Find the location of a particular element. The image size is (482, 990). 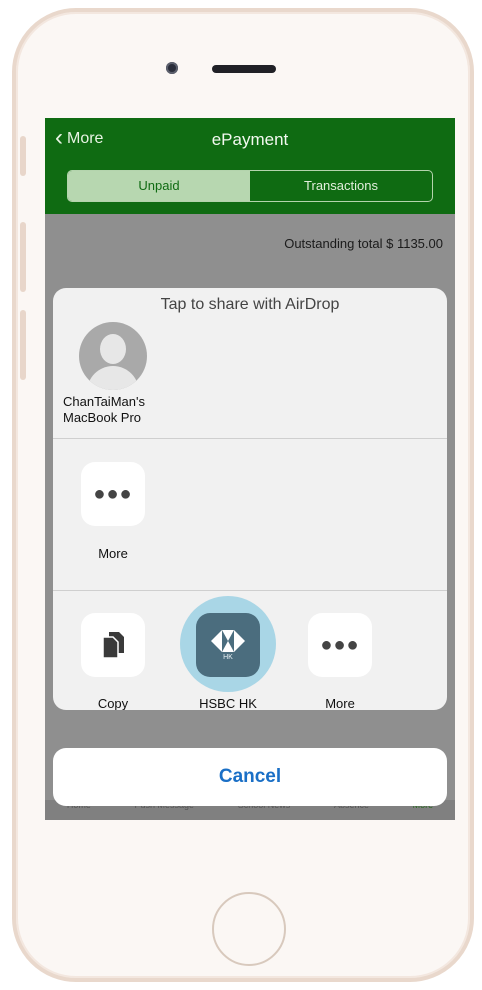

airdrop-device-name: ChanTaiMan's MacBook Pro is located at coordinates (104, 410).